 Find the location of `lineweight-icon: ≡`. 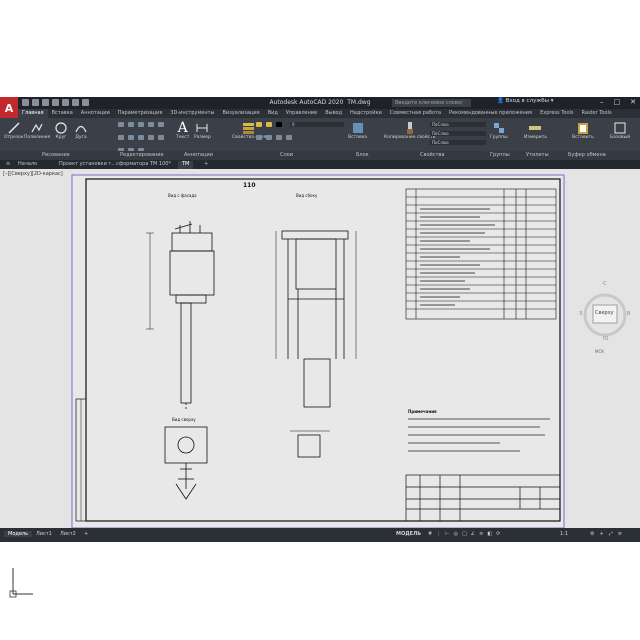

lineweight-icon: ≡ is located at coordinates (481, 534).